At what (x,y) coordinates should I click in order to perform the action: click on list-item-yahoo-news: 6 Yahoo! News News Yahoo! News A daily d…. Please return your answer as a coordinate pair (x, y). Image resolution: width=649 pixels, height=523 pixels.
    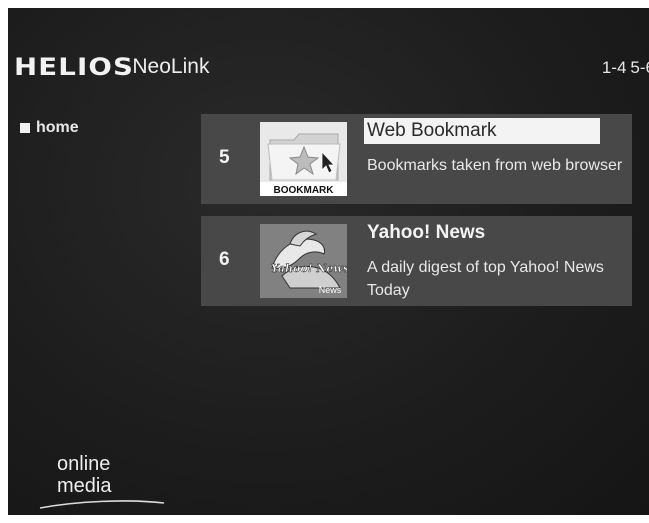
    Looking at the image, I should click on (416, 261).